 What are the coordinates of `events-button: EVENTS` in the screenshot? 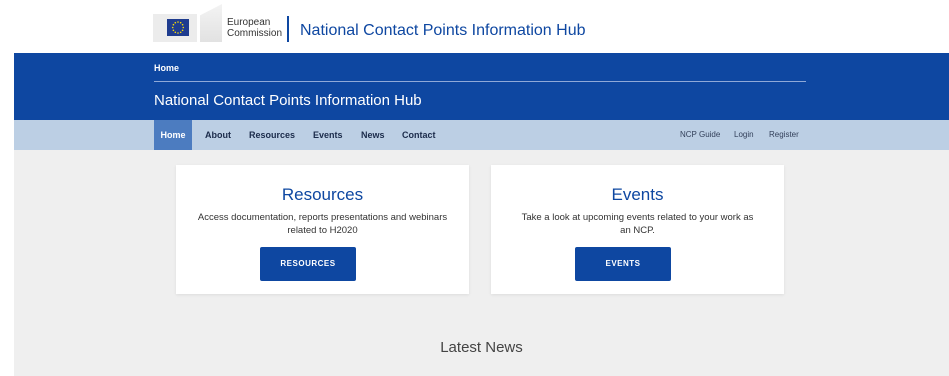 It's located at (623, 264).